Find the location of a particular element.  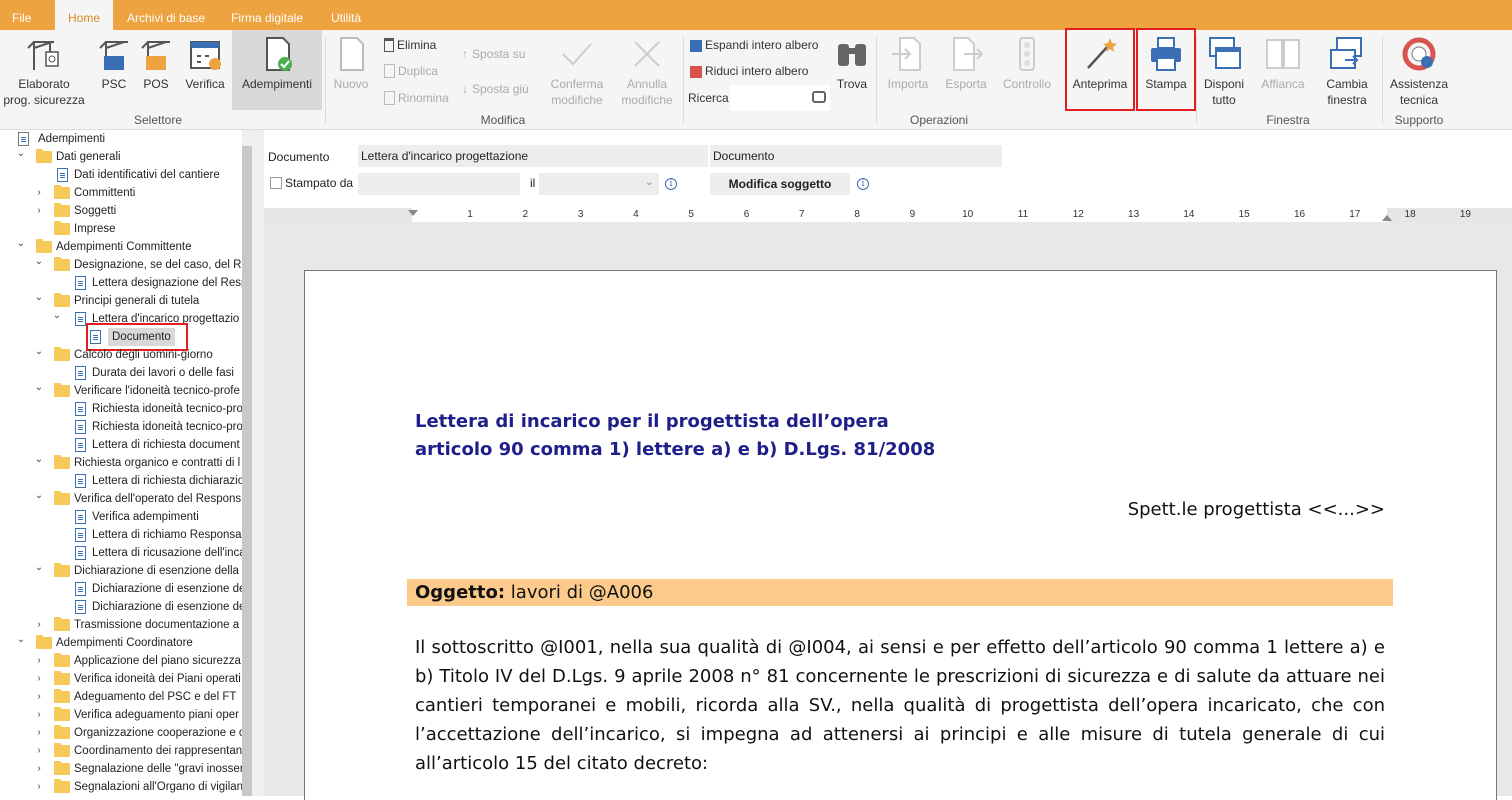

espandi-button: Espandi intero albero is located at coordinates (754, 45).